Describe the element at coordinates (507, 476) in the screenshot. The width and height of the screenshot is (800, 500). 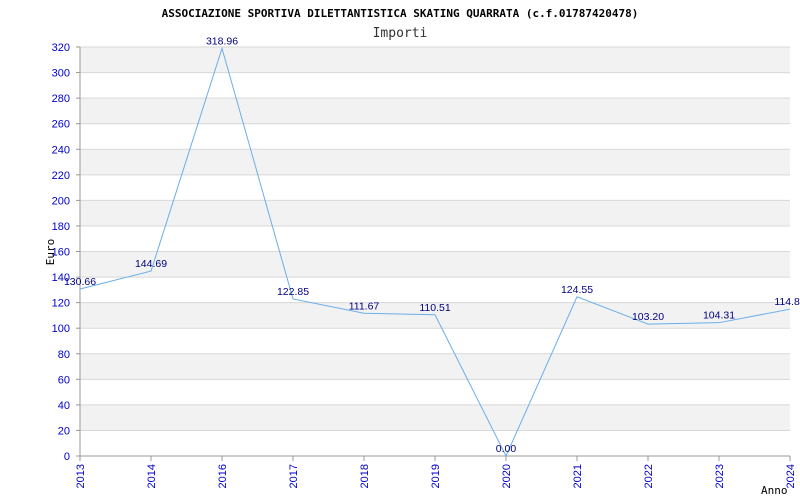
I see `x-tick-label: 2020` at that location.